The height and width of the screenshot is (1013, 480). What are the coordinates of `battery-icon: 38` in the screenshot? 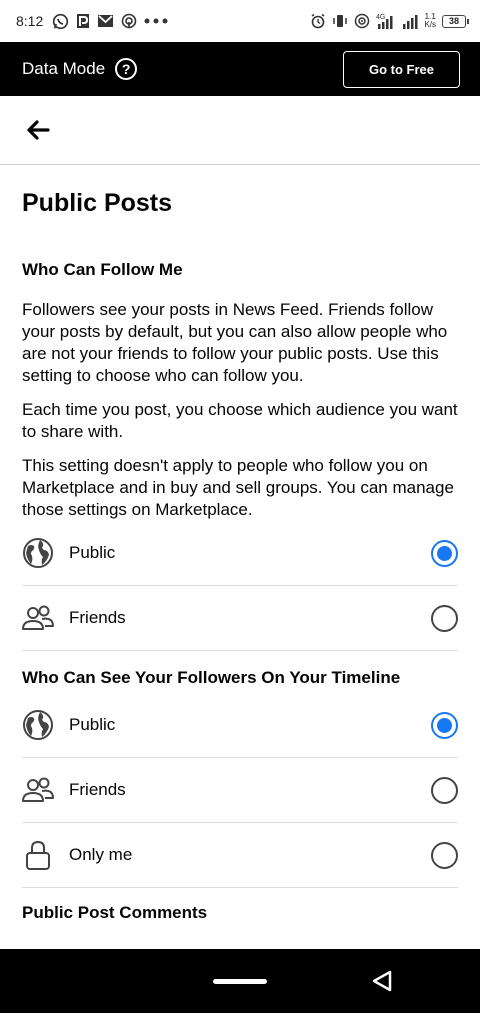 It's located at (455, 21).